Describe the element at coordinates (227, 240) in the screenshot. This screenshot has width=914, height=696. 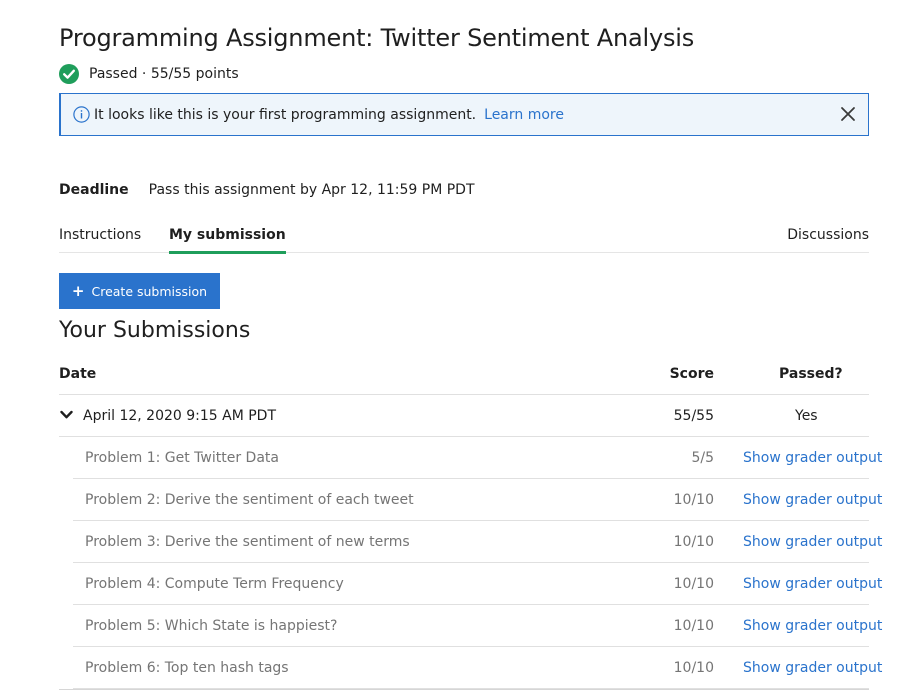
I see `tab-my-submission: My submission` at that location.